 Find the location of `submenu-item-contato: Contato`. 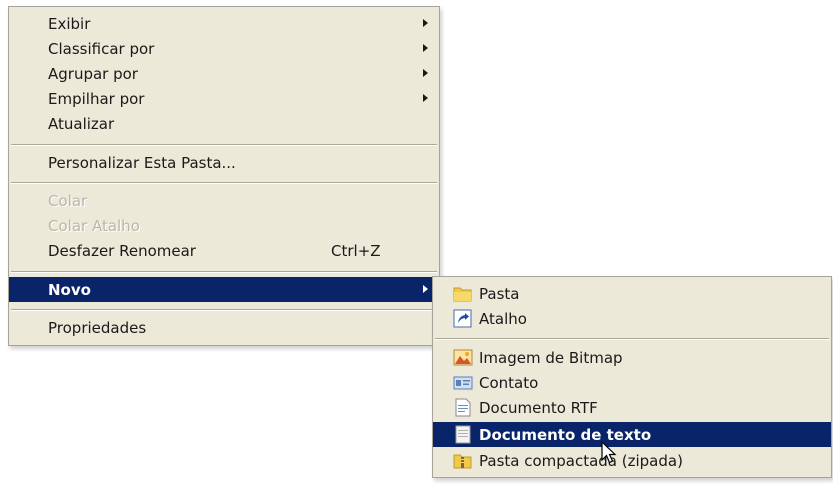

submenu-item-contato: Contato is located at coordinates (632, 382).